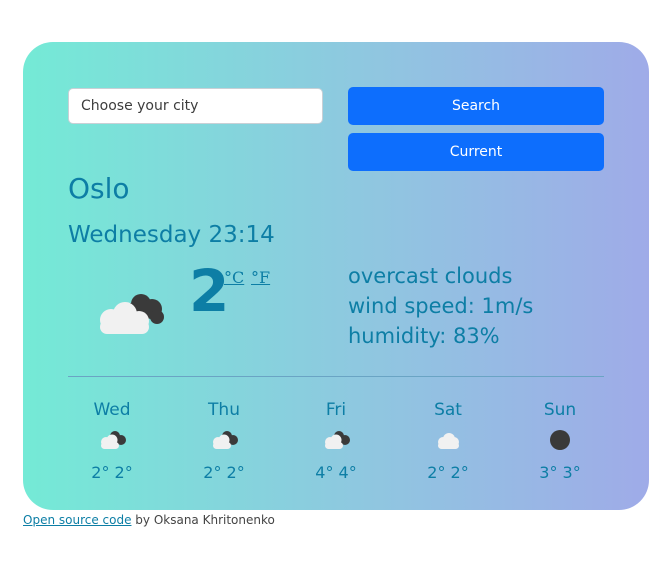 This screenshot has width=672, height=564. I want to click on forecast-day-name: Sat, so click(448, 410).